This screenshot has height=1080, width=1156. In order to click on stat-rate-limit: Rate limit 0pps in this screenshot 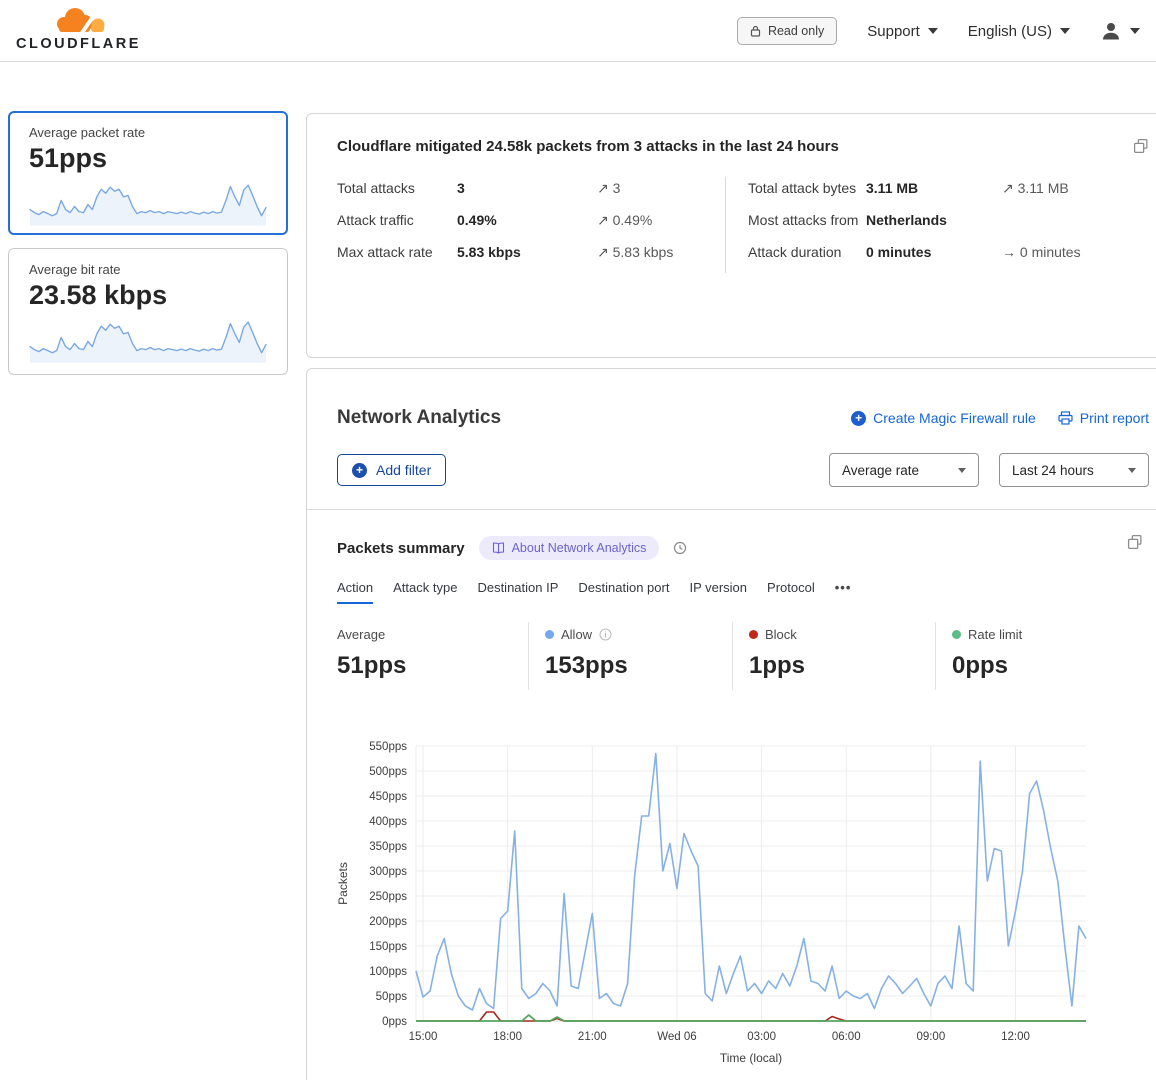, I will do `click(1042, 656)`.